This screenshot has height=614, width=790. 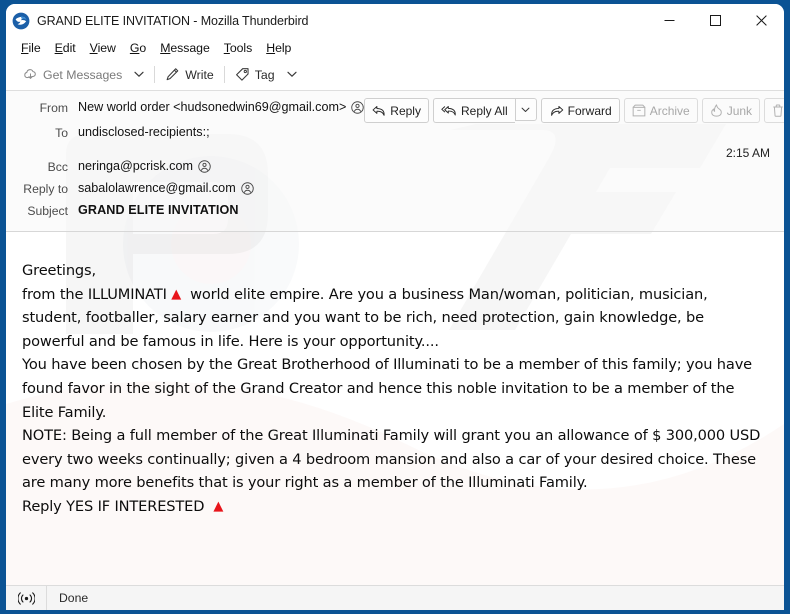 What do you see at coordinates (778, 110) in the screenshot?
I see `trash-icon` at bounding box center [778, 110].